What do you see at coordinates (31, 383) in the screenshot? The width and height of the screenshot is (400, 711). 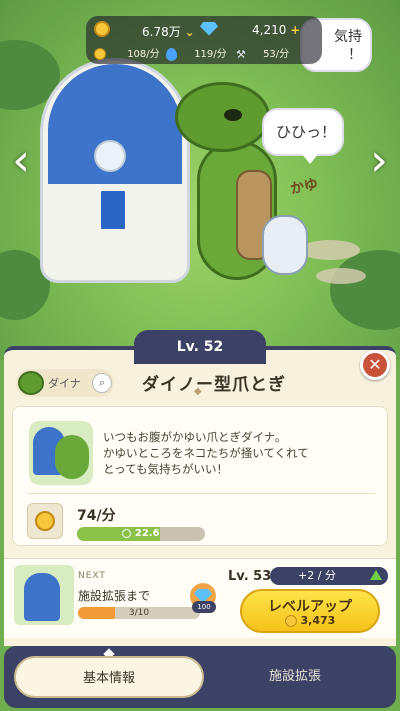 I see `dino-avatar` at bounding box center [31, 383].